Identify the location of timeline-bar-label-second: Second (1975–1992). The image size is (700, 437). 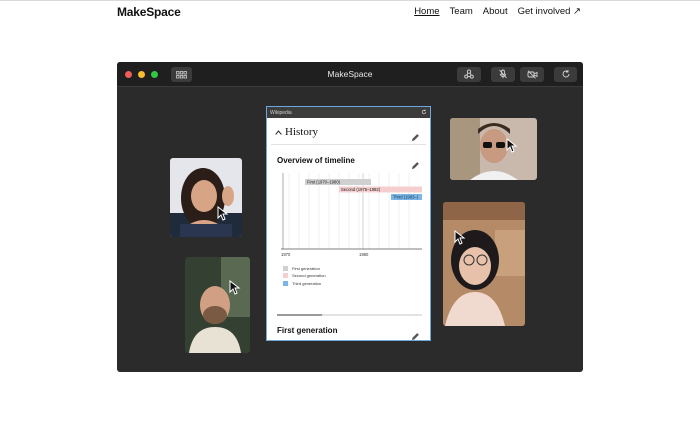
(361, 189).